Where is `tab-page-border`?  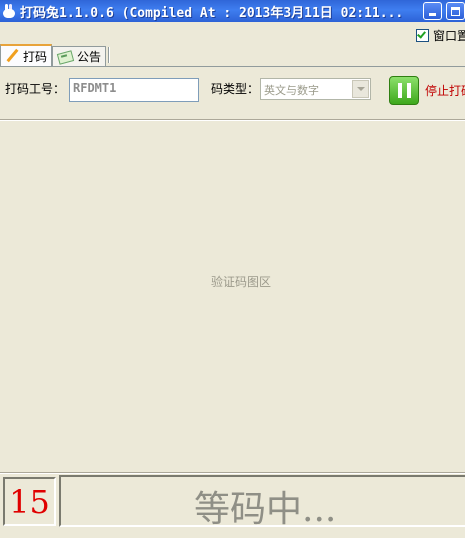
tab-page-border is located at coordinates (232, 66).